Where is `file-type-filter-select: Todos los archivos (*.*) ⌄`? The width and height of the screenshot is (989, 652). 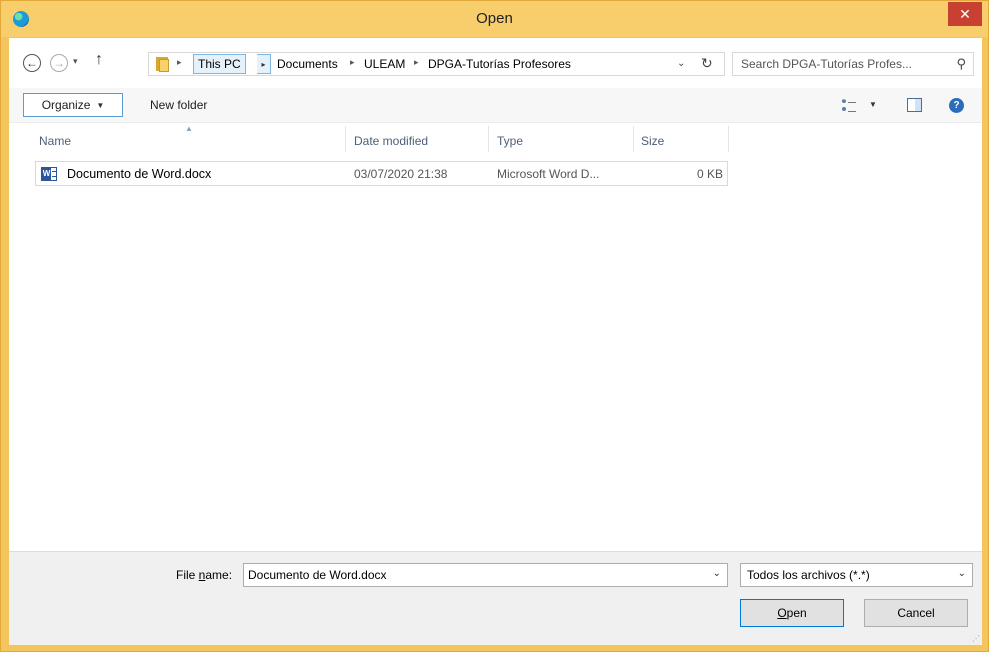
file-type-filter-select: Todos los archivos (*.*) ⌄ is located at coordinates (856, 575).